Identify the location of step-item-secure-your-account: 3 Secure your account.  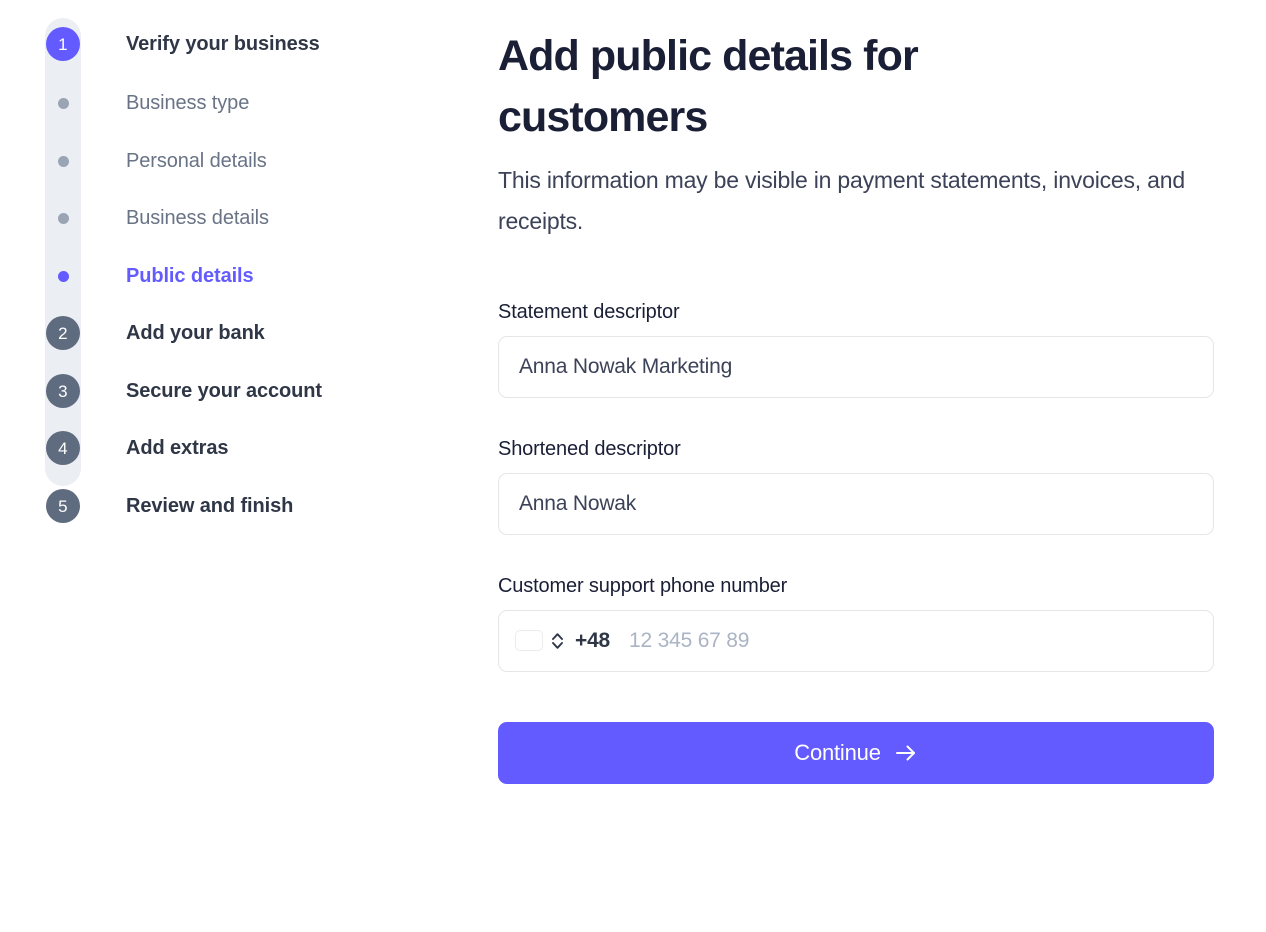
(161, 391).